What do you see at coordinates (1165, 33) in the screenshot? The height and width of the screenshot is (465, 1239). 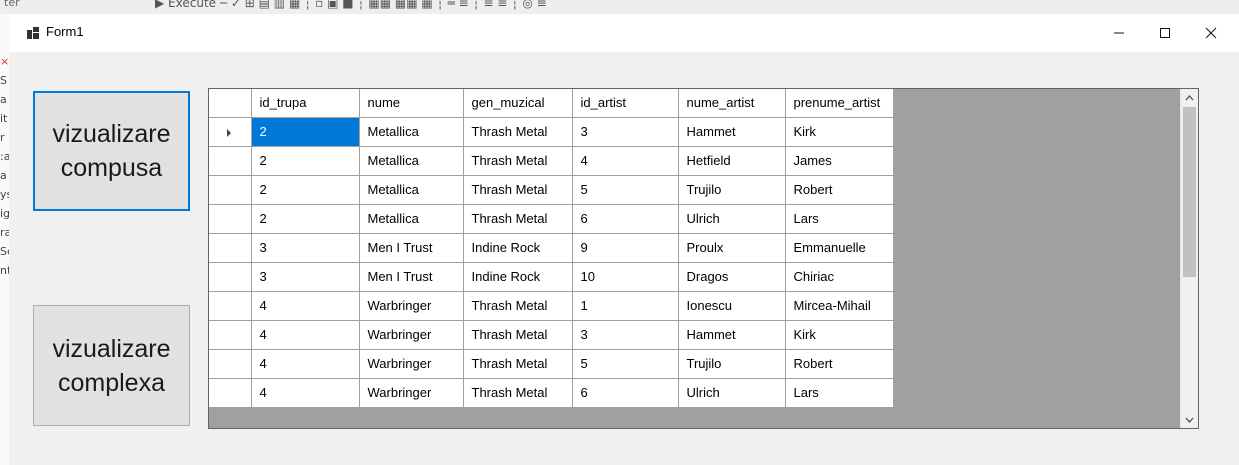 I see `maximize-button` at bounding box center [1165, 33].